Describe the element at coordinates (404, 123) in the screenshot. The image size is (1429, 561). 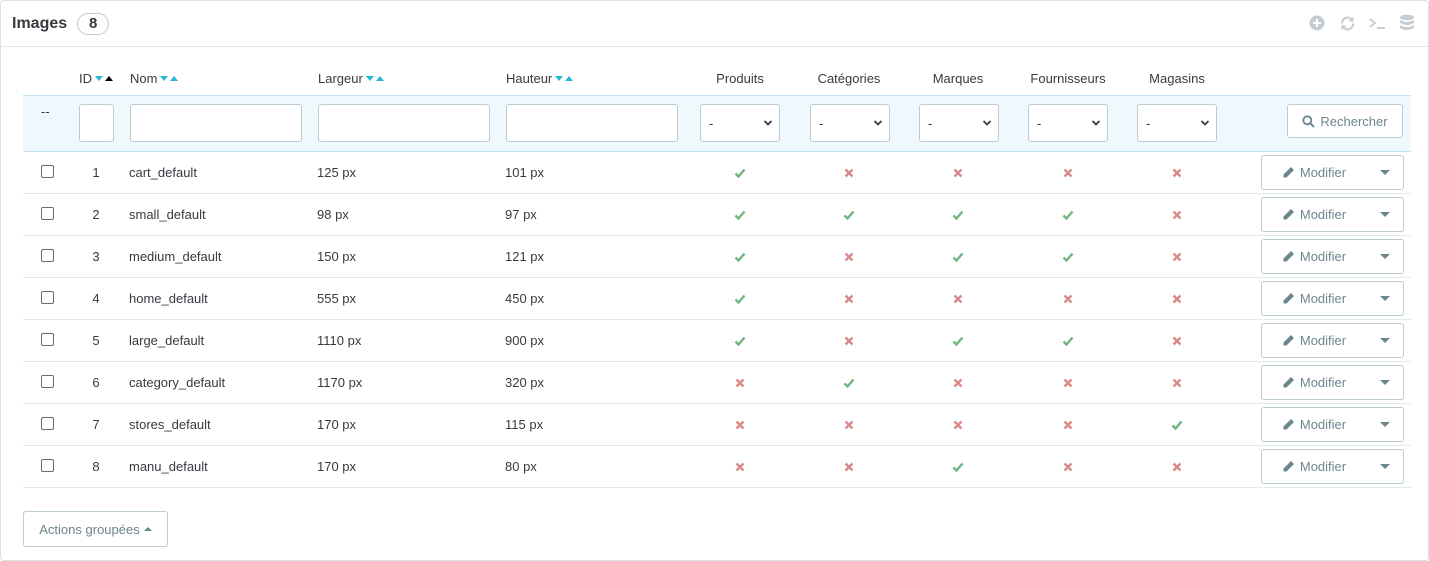
I see `filter-width-input` at that location.